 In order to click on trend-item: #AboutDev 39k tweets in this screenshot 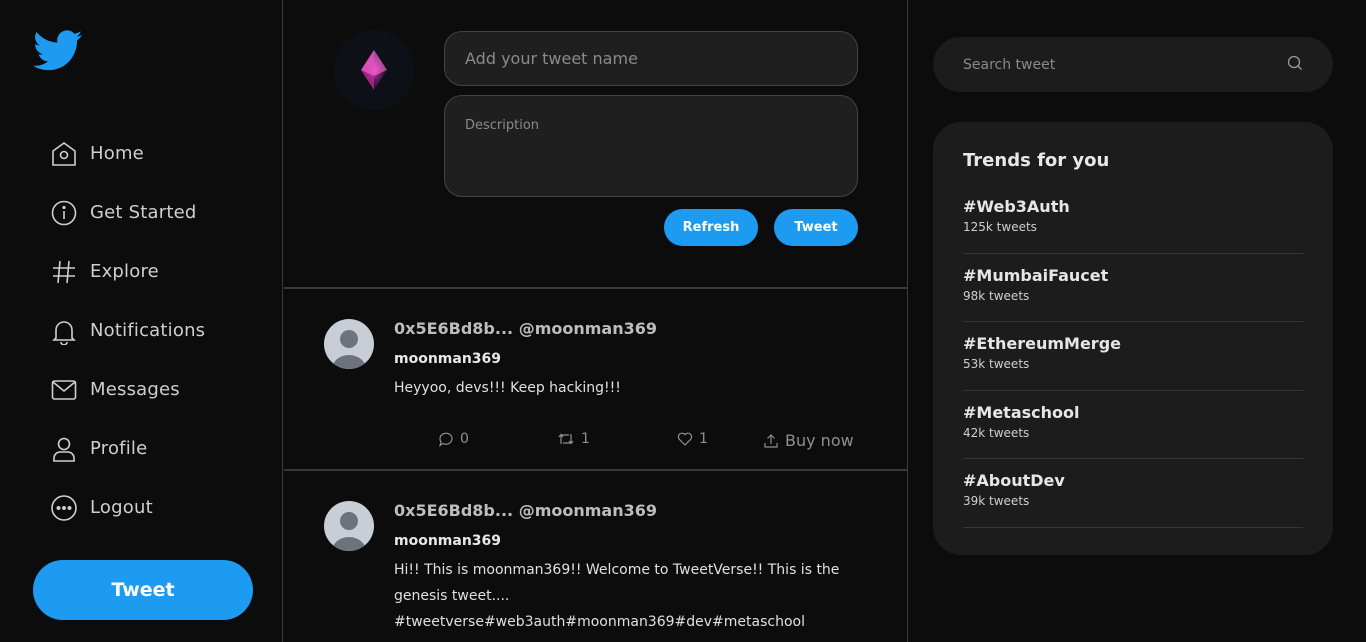, I will do `click(1133, 493)`.